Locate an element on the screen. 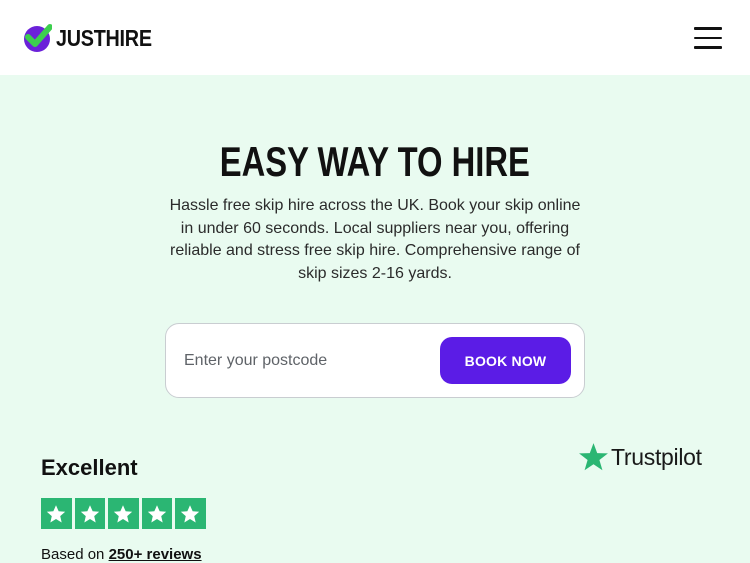 The image size is (750, 563). brand-name: JUSTHIRE is located at coordinates (104, 37).